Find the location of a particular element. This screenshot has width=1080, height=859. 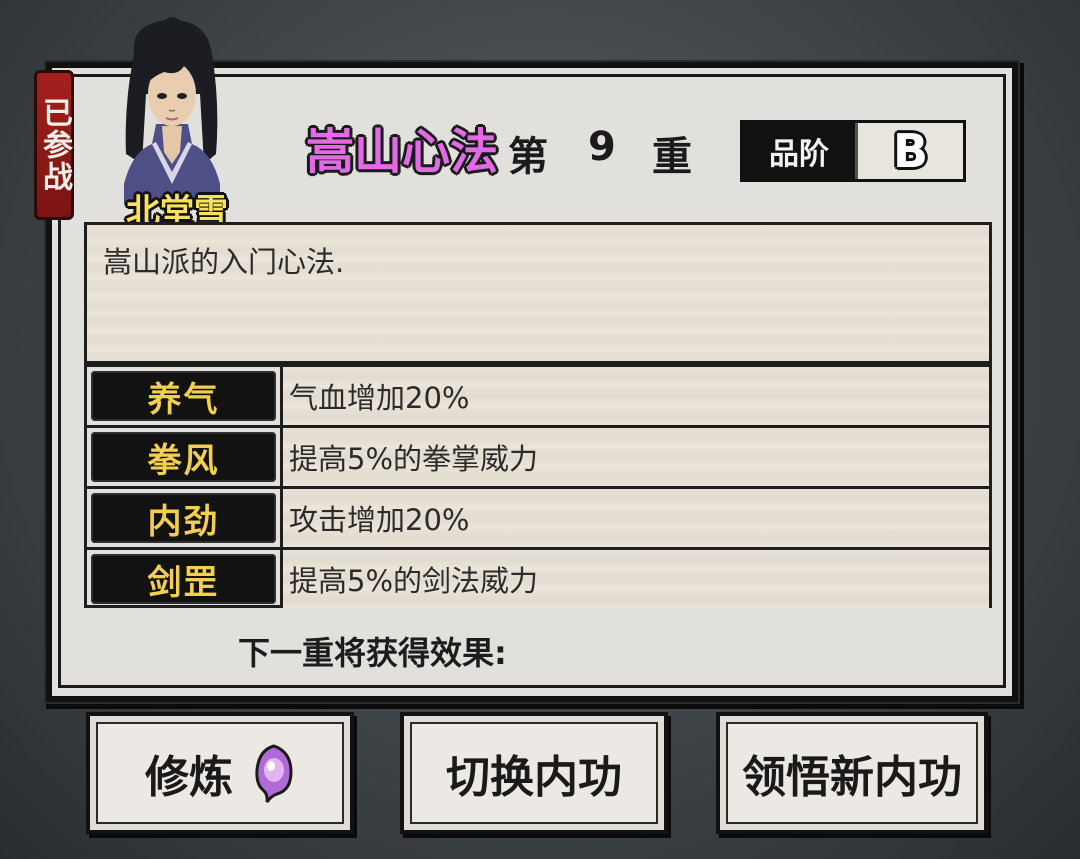

grade-box: 品阶 B is located at coordinates (853, 151).